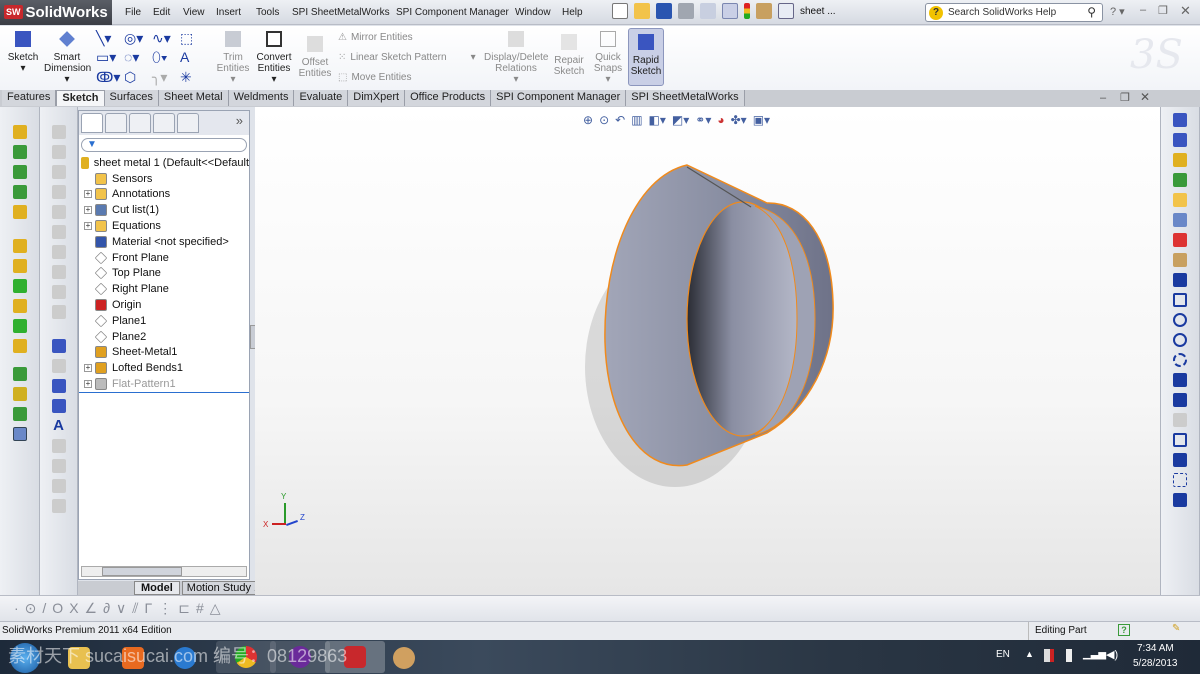 The height and width of the screenshot is (674, 1200). Describe the element at coordinates (1117, 11) in the screenshot. I see `help-dropdown-icon: ? ▾` at that location.